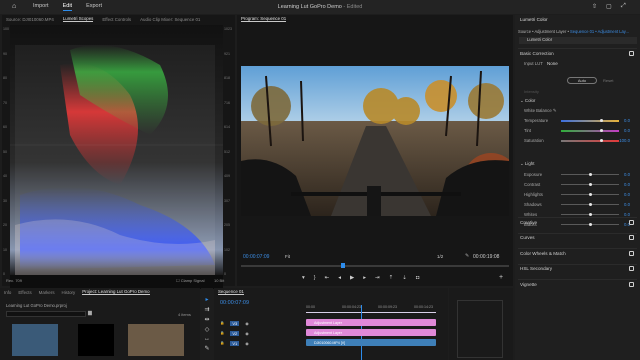 The height and width of the screenshot is (360, 640). Describe the element at coordinates (608, 80) in the screenshot. I see `reset-button: Reset` at that location.